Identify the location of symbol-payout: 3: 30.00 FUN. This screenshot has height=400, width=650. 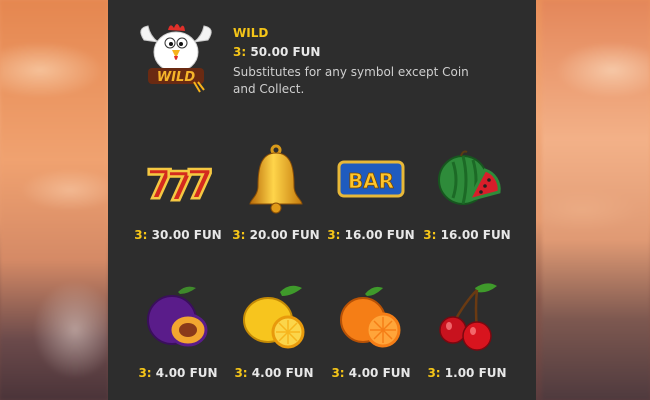
(178, 235).